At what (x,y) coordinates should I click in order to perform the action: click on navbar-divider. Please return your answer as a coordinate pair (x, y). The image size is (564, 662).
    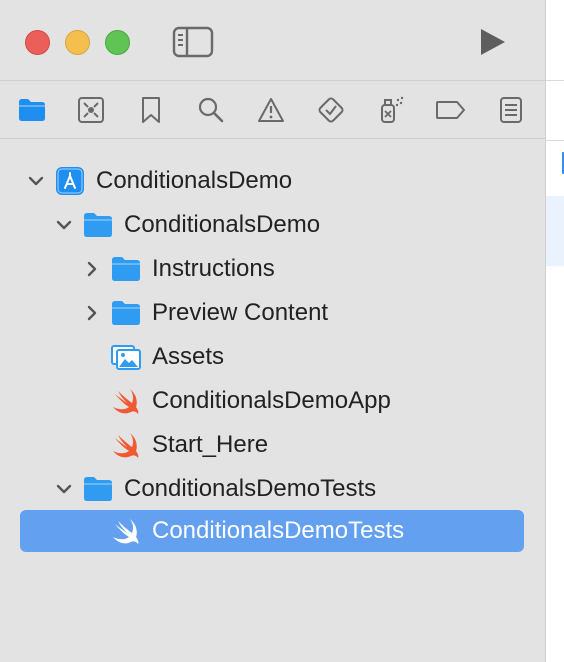
    Looking at the image, I should click on (272, 138).